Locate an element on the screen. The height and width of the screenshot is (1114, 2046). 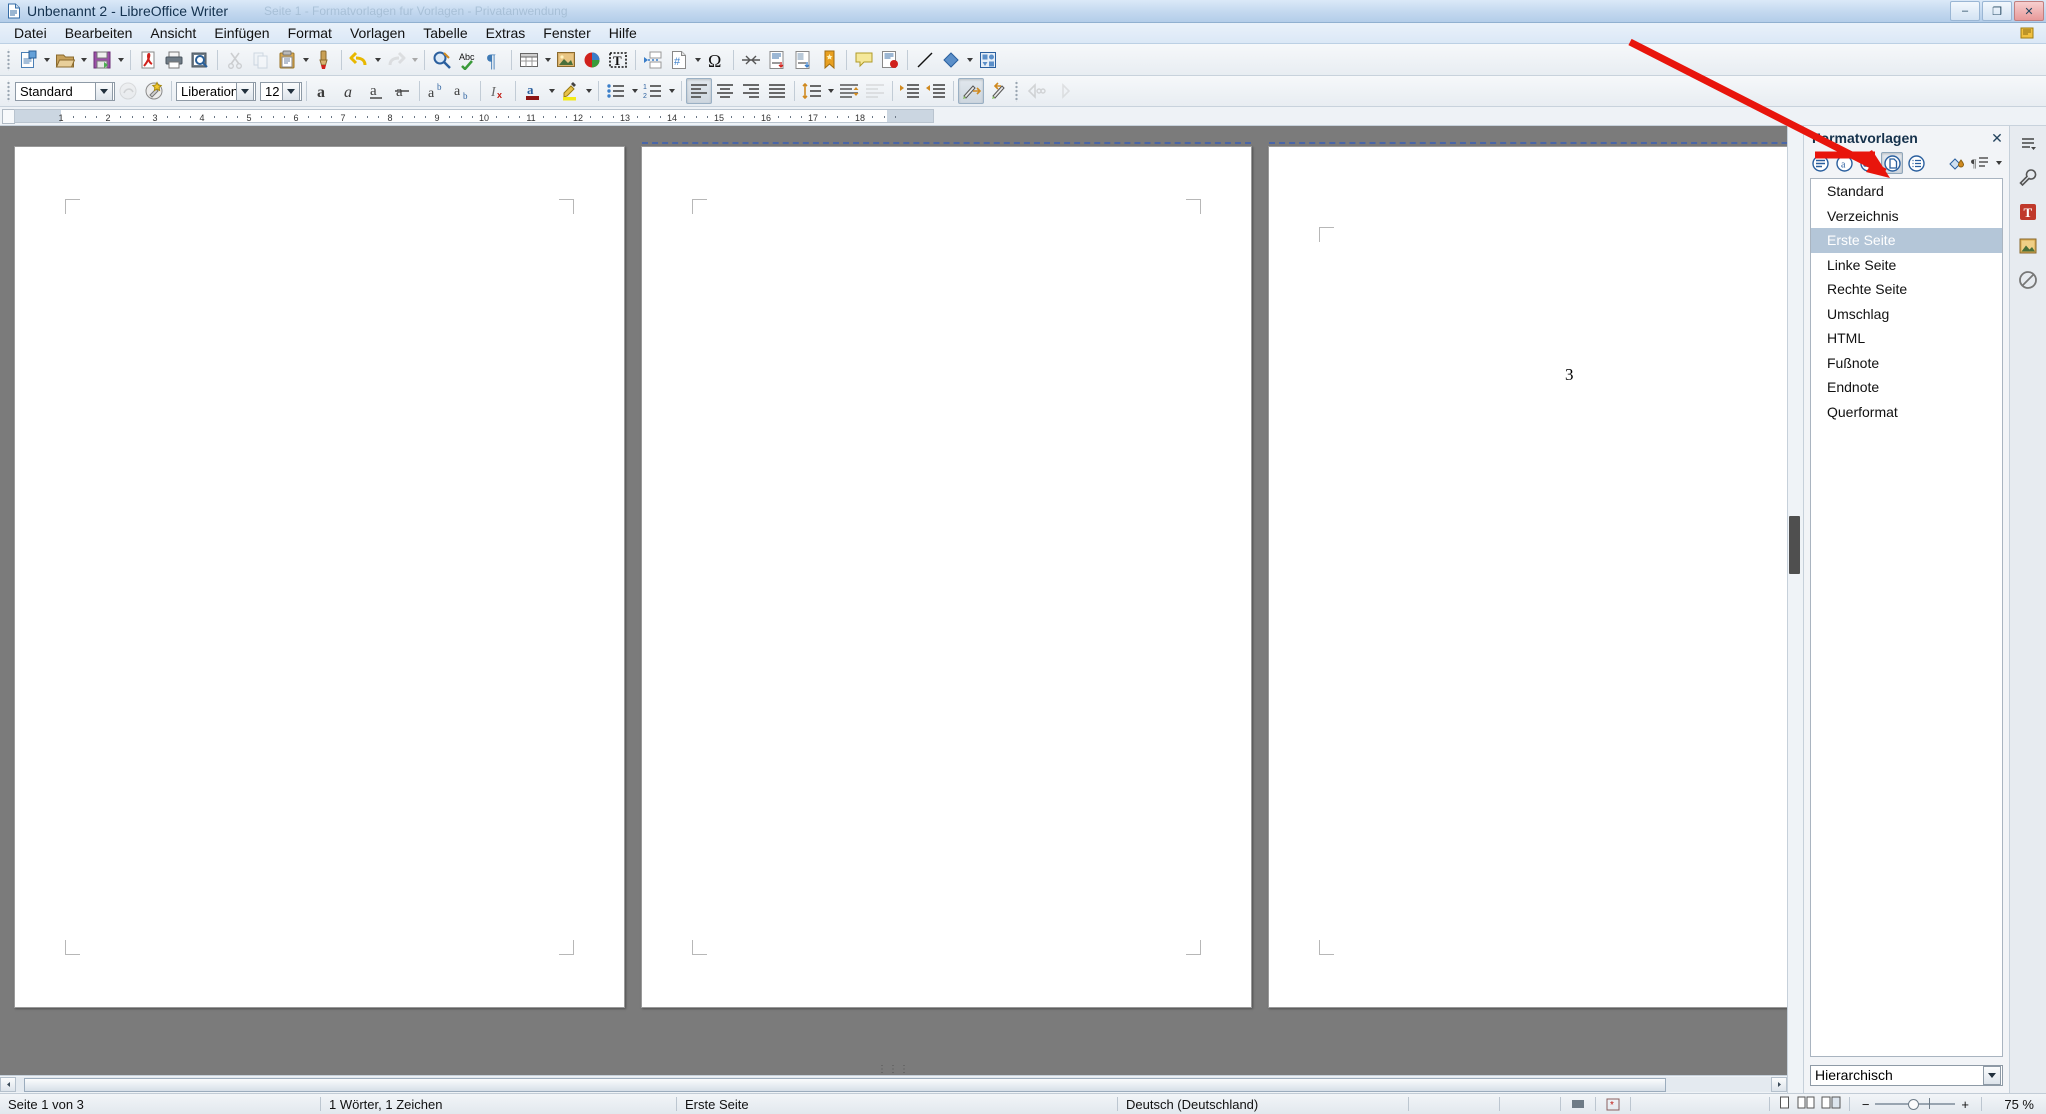
minimize-button: – is located at coordinates (1965, 11).